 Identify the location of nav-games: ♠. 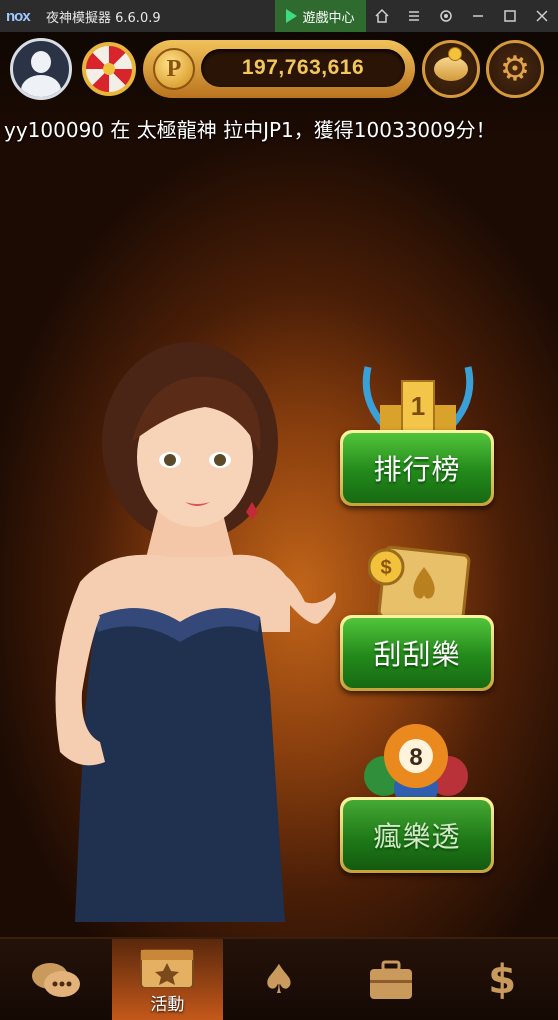
(279, 979).